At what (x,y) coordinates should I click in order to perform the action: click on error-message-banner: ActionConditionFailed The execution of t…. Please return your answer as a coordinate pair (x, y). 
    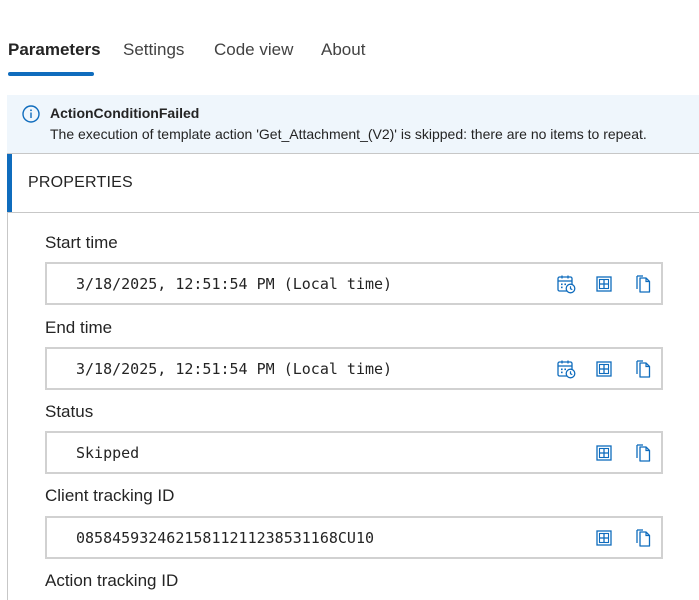
    Looking at the image, I should click on (353, 124).